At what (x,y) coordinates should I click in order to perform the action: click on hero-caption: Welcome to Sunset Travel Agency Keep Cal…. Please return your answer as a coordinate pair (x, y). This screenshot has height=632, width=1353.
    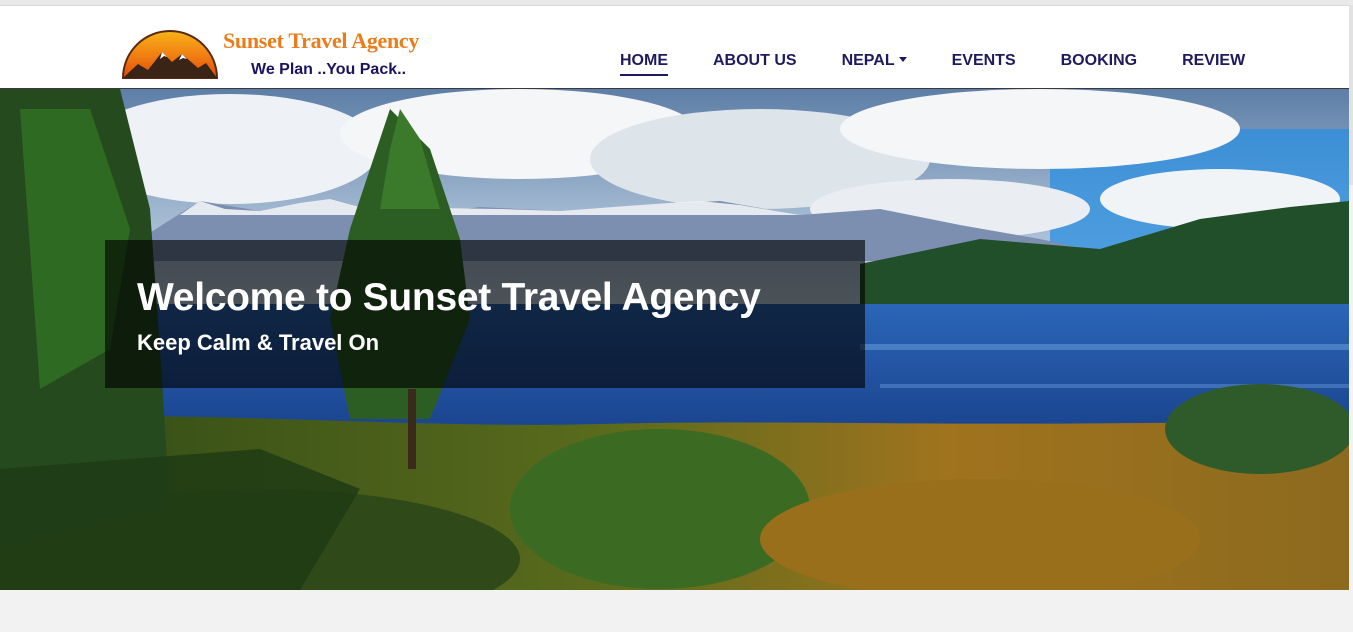
    Looking at the image, I should click on (485, 314).